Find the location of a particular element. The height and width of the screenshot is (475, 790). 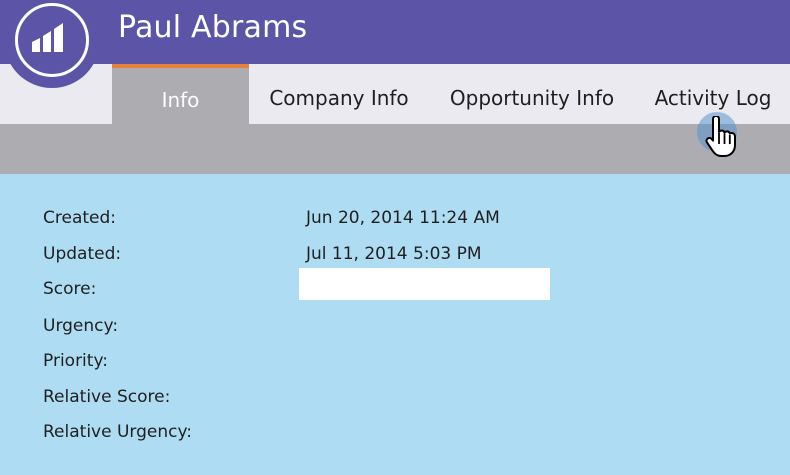

urgency-row: Urgency: is located at coordinates (393, 326).